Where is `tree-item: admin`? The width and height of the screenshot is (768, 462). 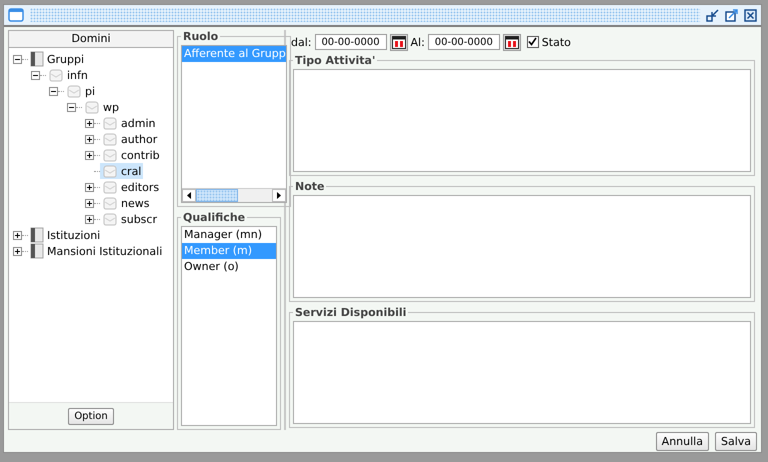 tree-item: admin is located at coordinates (129, 123).